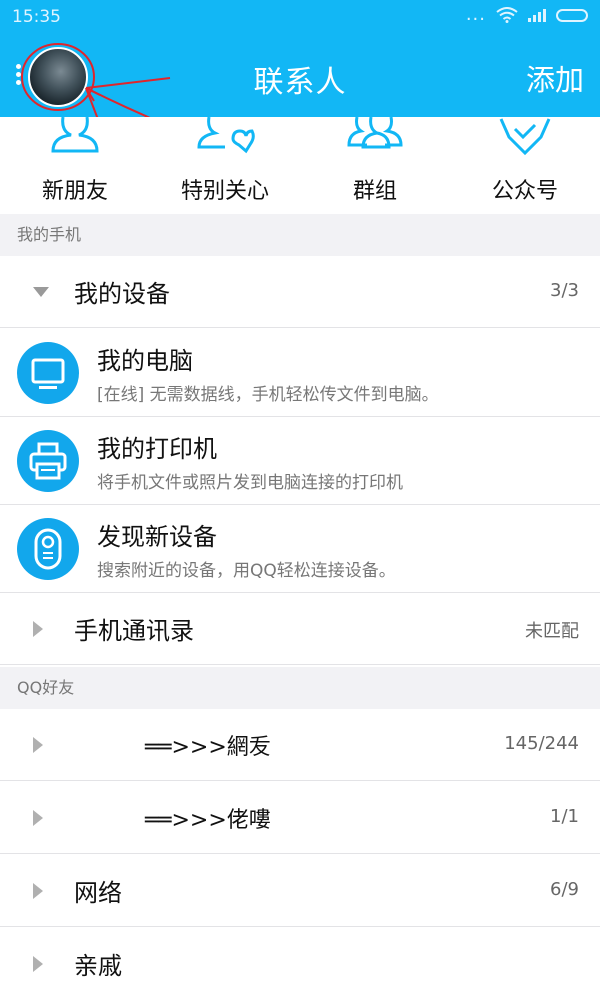 The image size is (600, 1000). What do you see at coordinates (36, 17) in the screenshot?
I see `status-time: 15:35` at bounding box center [36, 17].